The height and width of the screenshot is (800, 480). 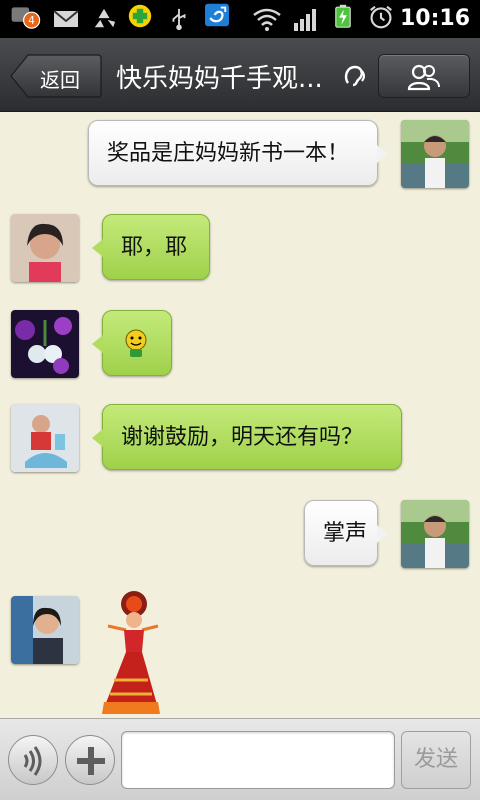 What do you see at coordinates (217, 15) in the screenshot?
I see `app-s-icon` at bounding box center [217, 15].